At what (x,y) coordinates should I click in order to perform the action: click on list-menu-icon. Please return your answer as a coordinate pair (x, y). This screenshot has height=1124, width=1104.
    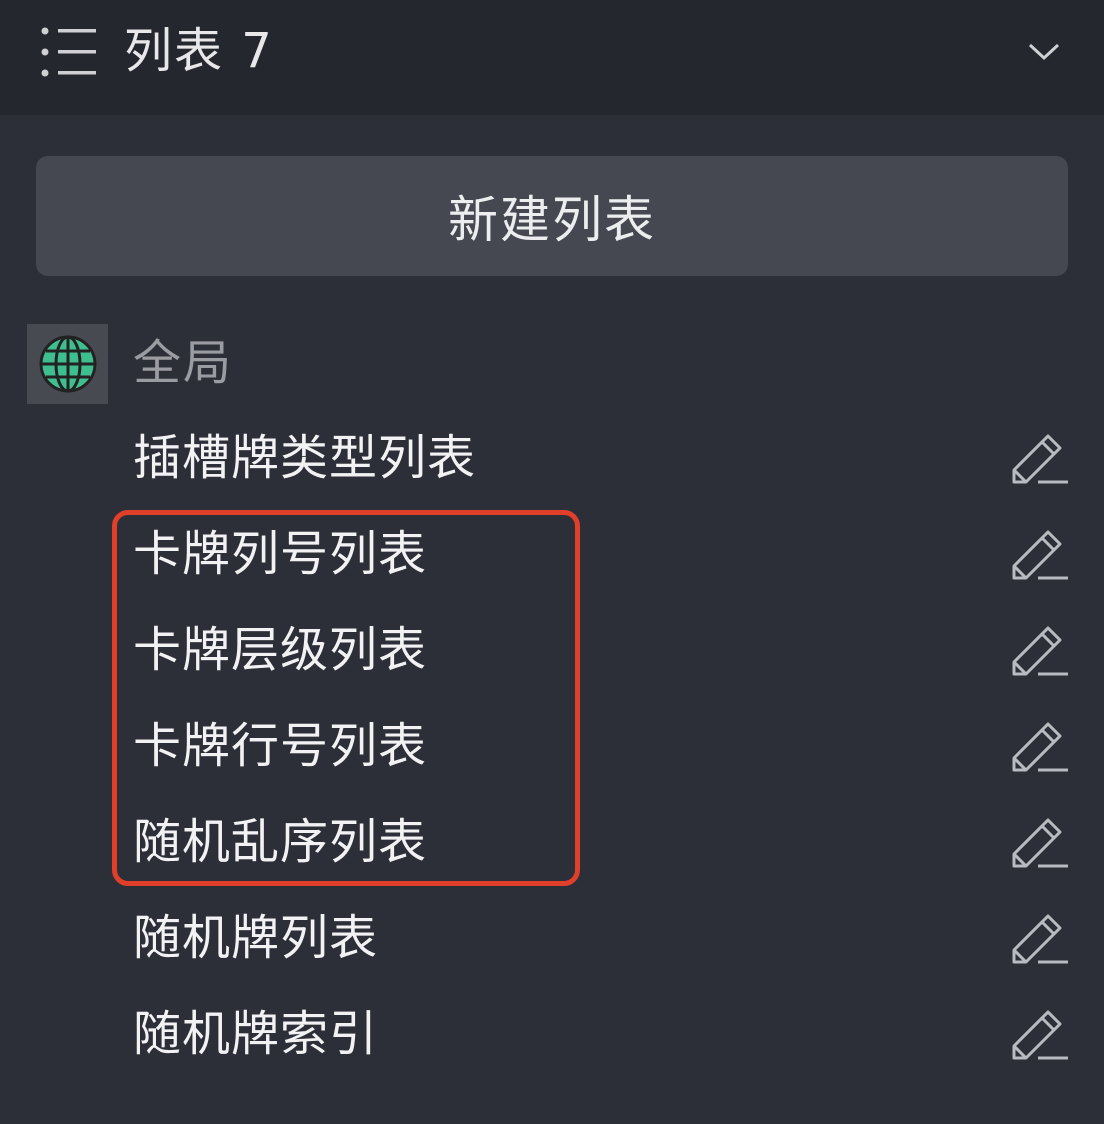
    Looking at the image, I should click on (70, 52).